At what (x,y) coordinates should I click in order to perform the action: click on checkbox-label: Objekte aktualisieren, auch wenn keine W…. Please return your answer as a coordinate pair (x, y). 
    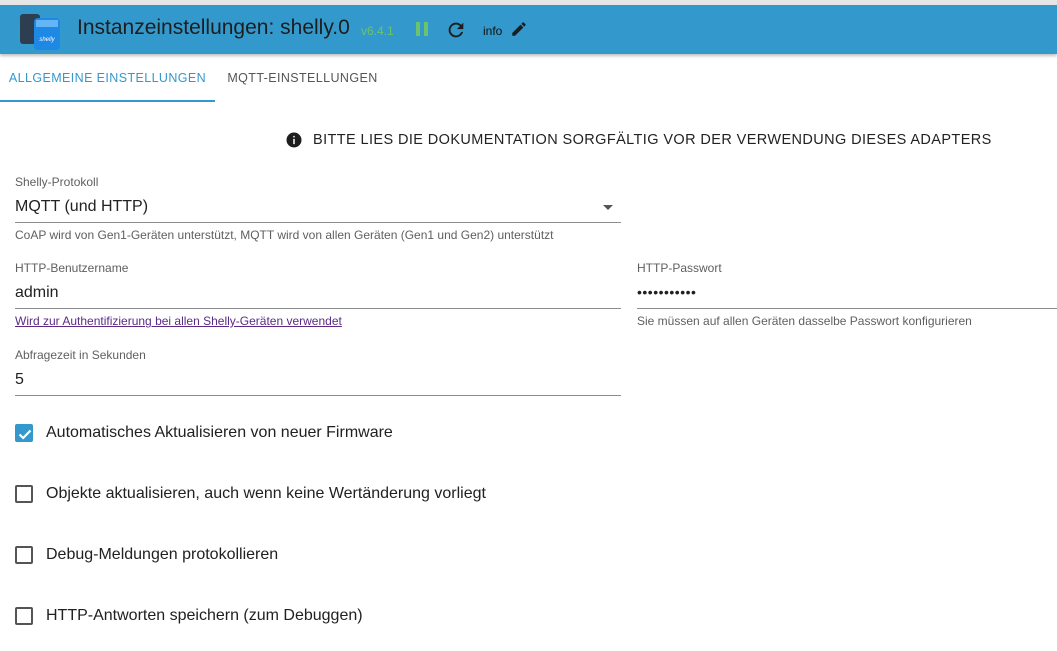
    Looking at the image, I should click on (266, 493).